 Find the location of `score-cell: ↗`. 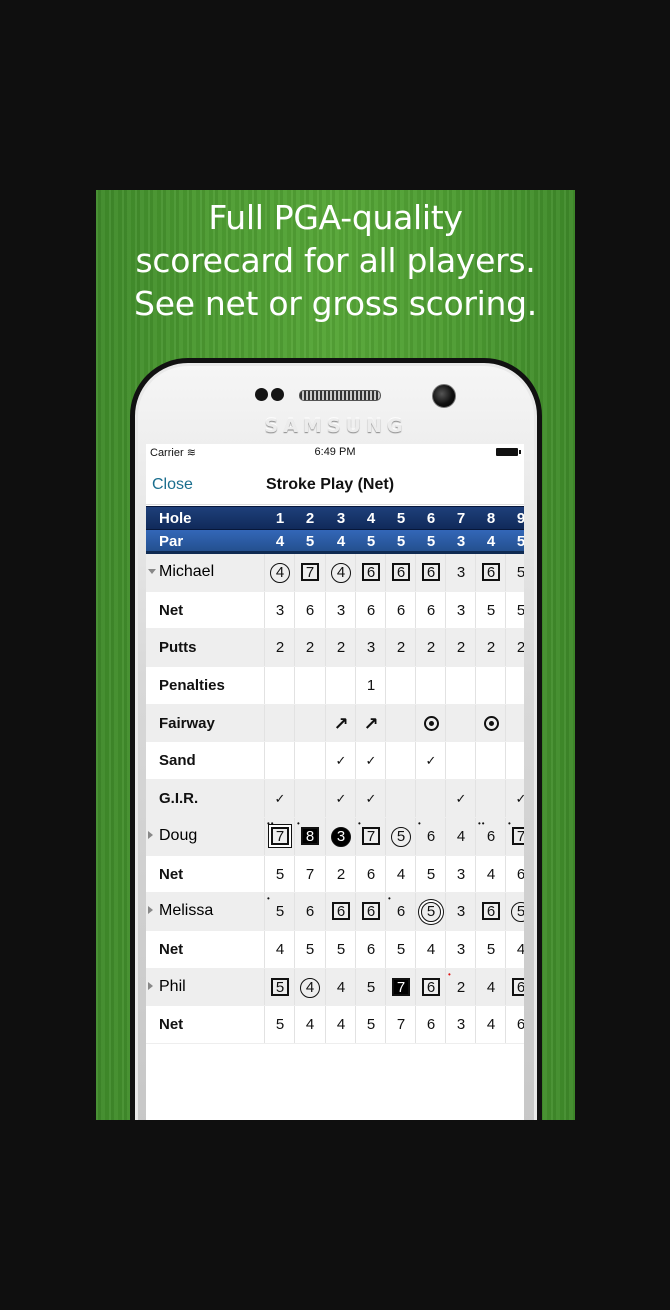

score-cell: ↗ is located at coordinates (371, 724).